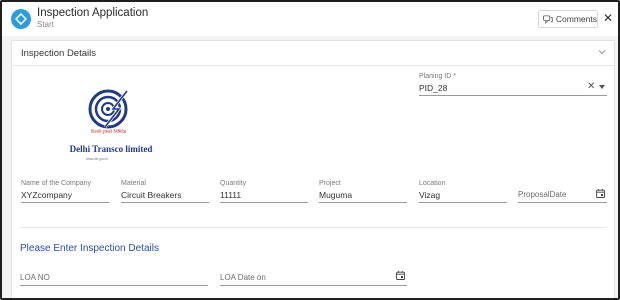 The height and width of the screenshot is (300, 620). I want to click on logo-company-name: Delhi Transco limited, so click(111, 149).